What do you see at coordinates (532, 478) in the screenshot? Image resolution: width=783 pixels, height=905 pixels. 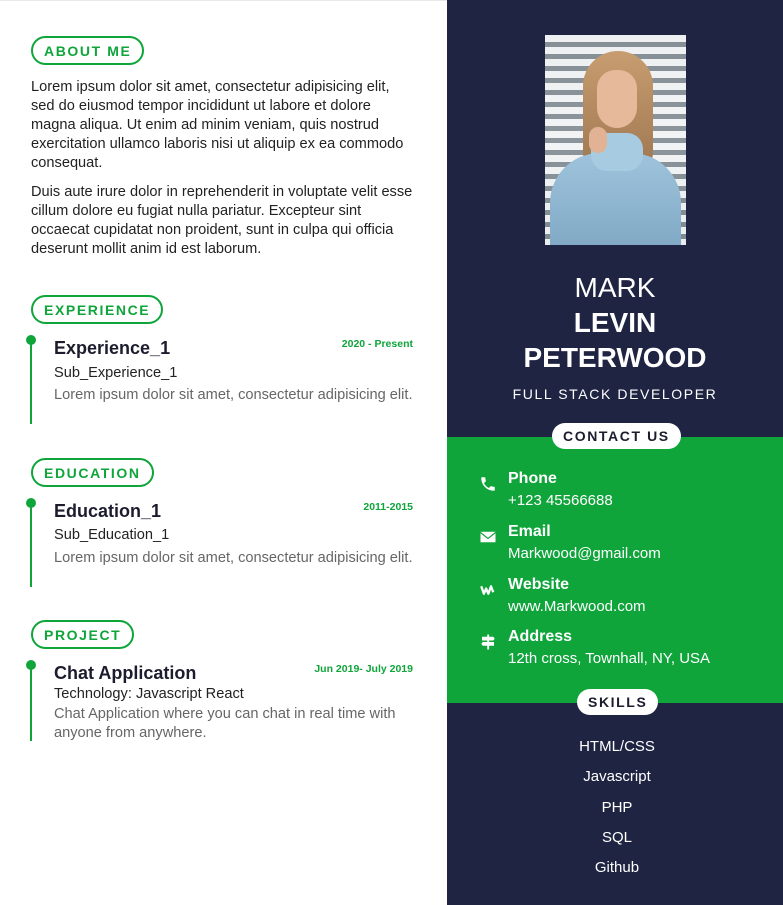 I see `contact-label: Phone` at bounding box center [532, 478].